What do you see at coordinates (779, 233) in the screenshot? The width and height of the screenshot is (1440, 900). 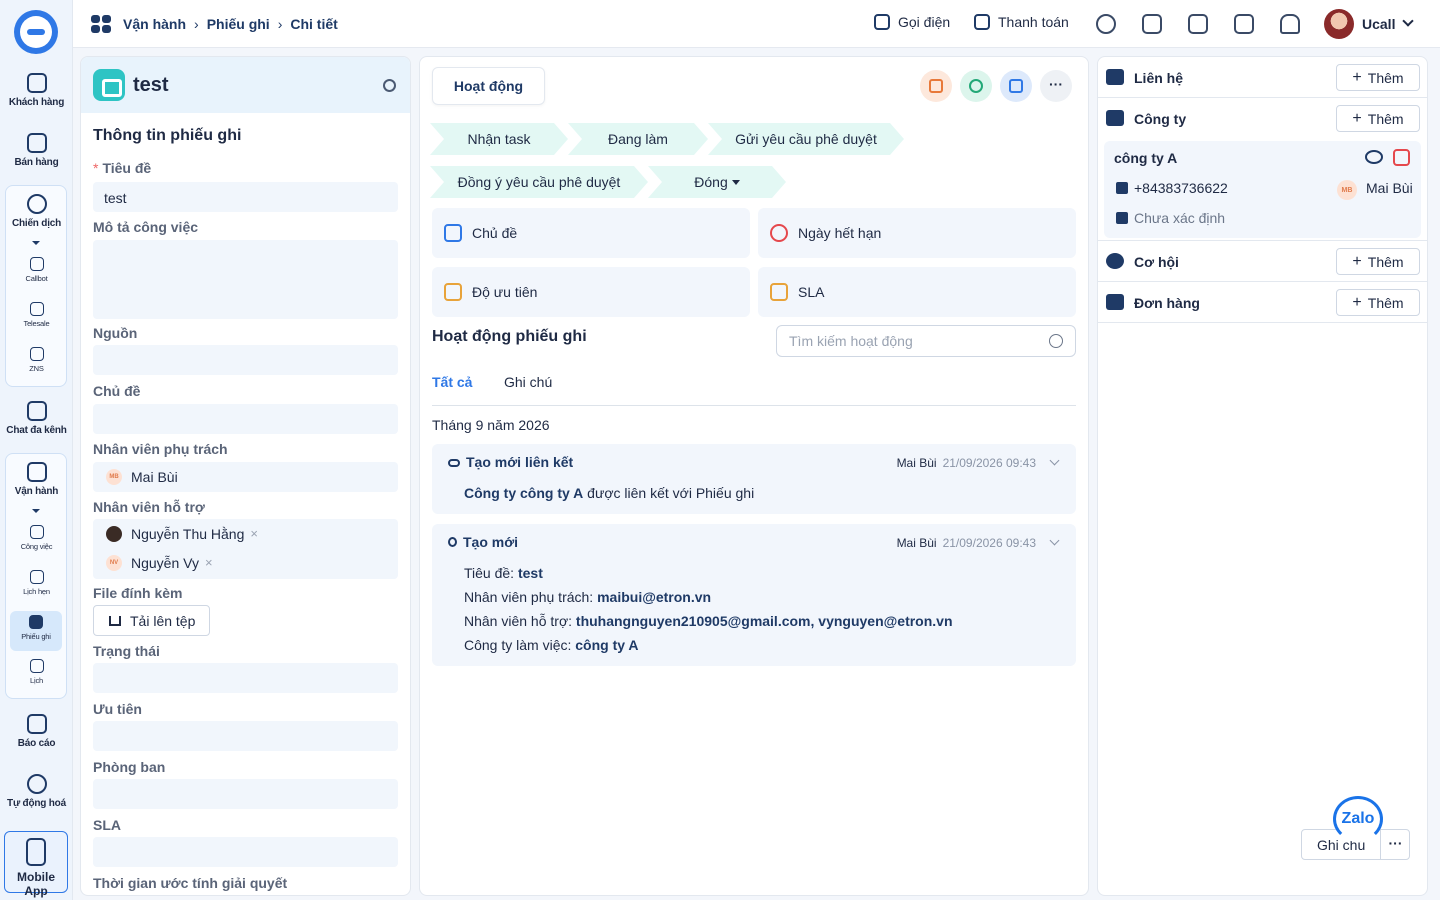 I see `timer-icon` at bounding box center [779, 233].